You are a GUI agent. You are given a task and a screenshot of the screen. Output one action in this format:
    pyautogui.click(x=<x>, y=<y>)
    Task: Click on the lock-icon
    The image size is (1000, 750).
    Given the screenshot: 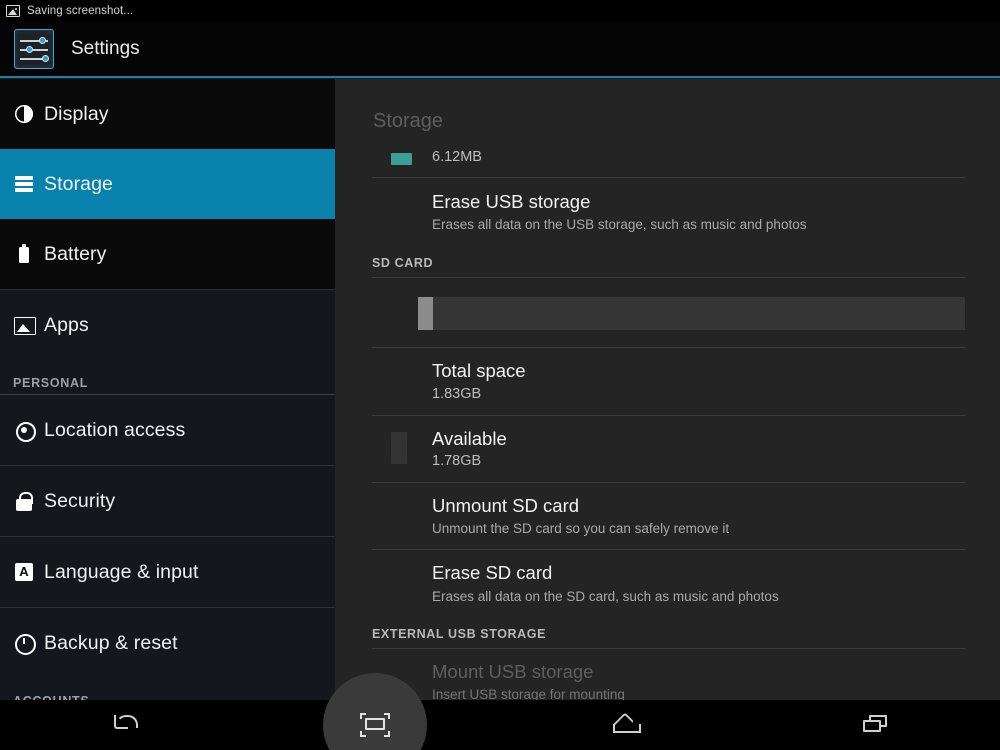 What is the action you would take?
    pyautogui.click(x=24, y=501)
    